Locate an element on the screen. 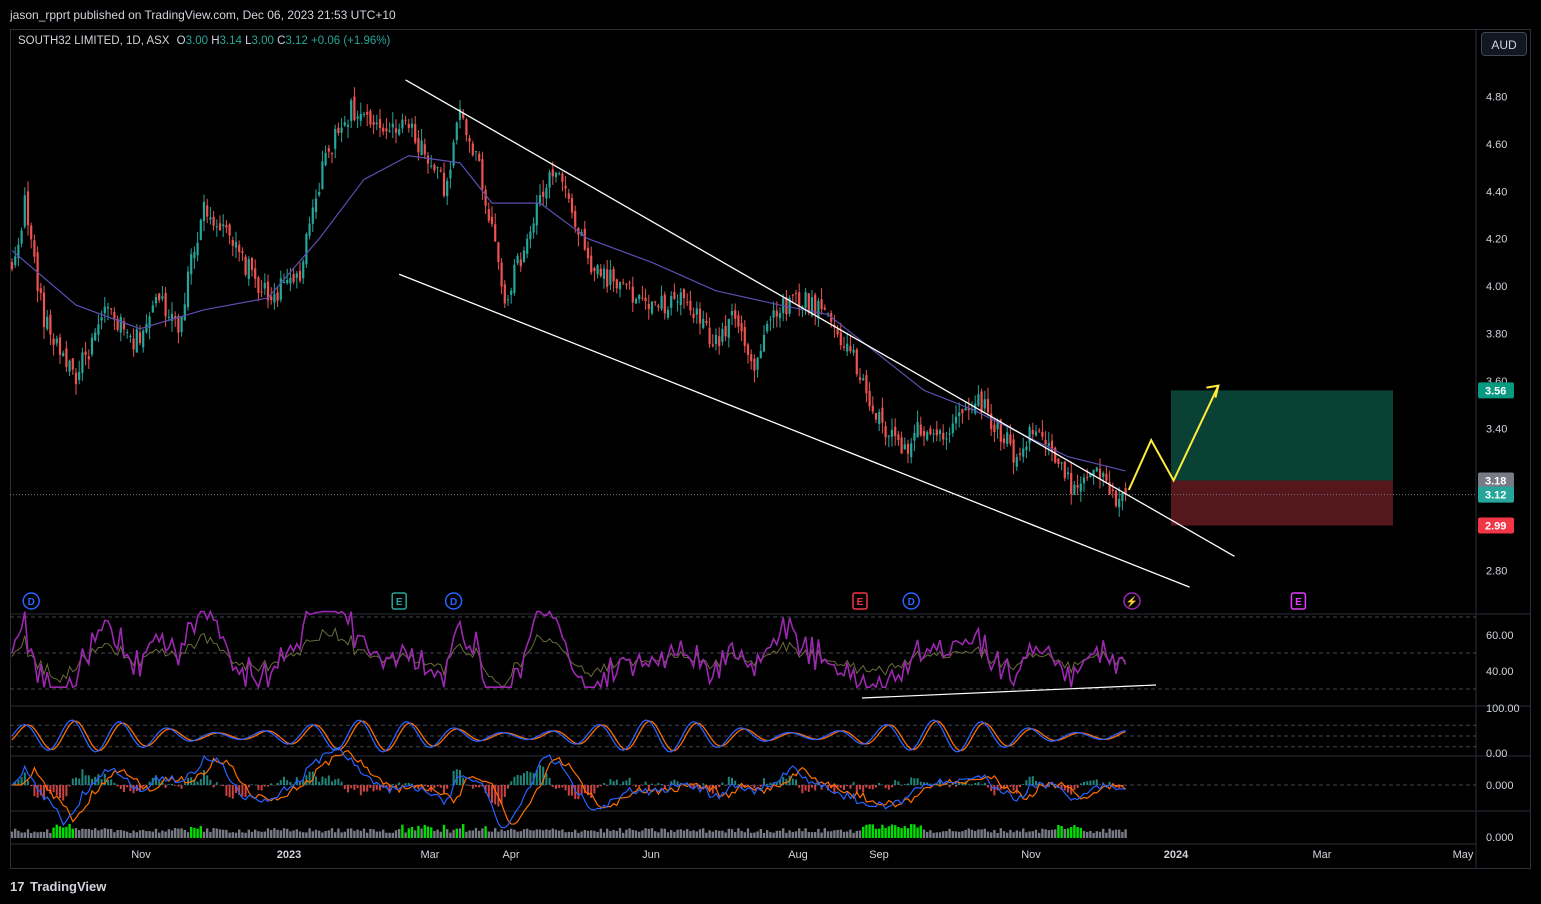 This screenshot has width=1541, height=904. tradingview-brand: 17 TradingView is located at coordinates (58, 886).